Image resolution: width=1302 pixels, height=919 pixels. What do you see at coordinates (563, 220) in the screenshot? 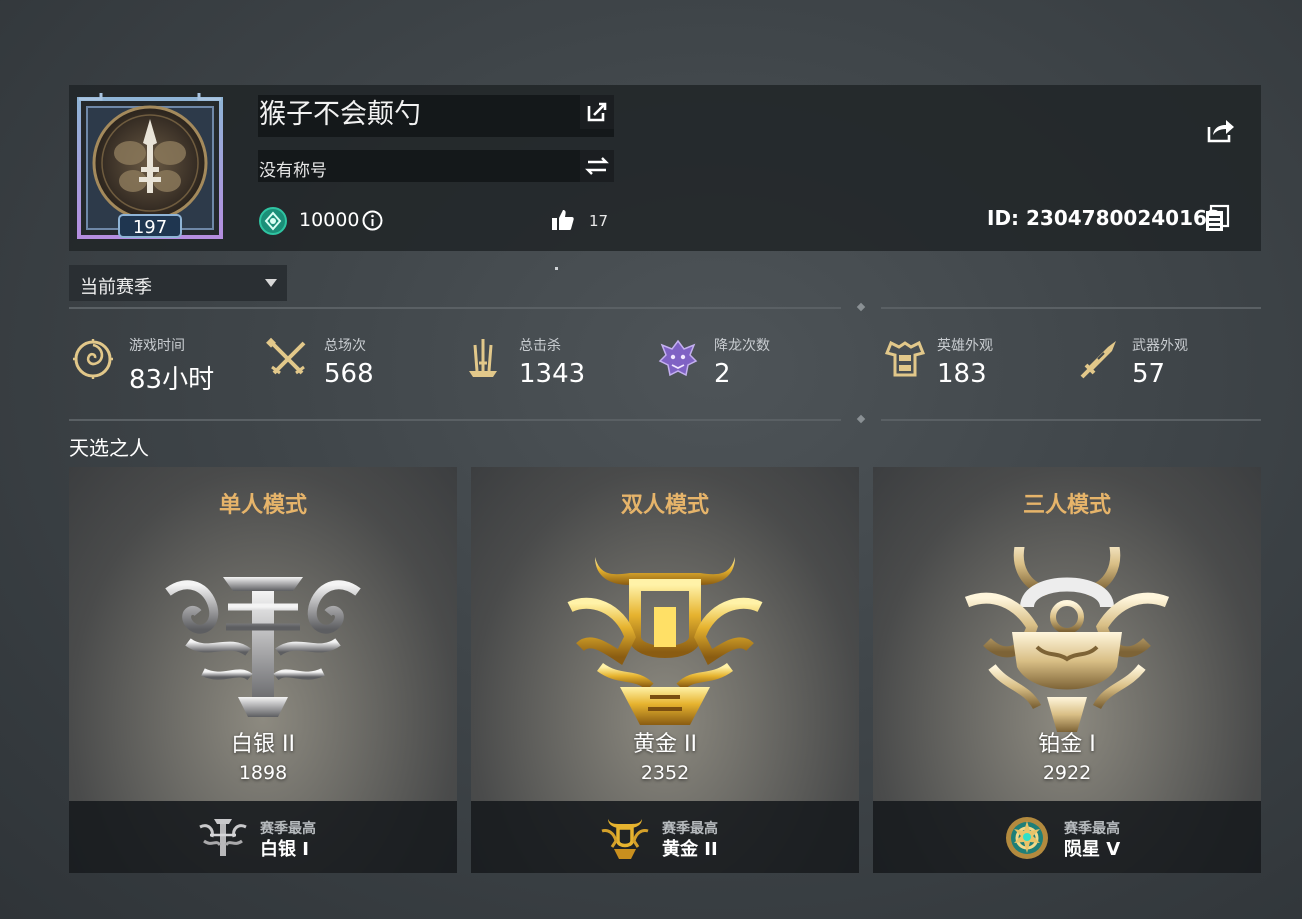
I see `thumbs-up-icon` at bounding box center [563, 220].